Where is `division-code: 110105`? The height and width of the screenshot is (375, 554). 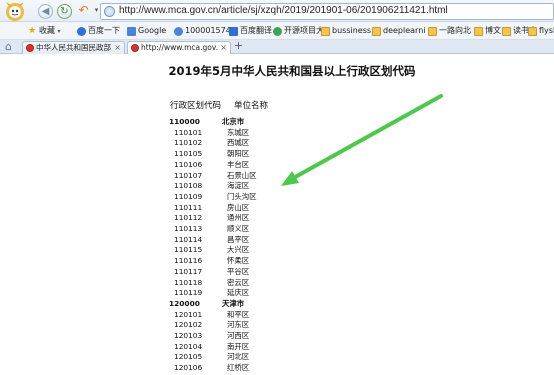 division-code: 110105 is located at coordinates (188, 154).